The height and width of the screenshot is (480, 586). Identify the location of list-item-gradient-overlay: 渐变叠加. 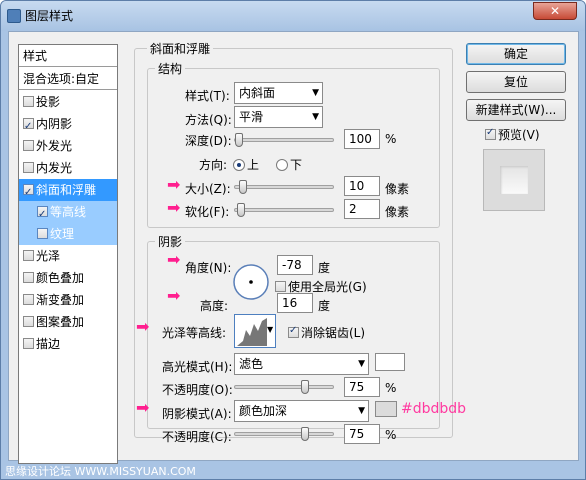
(68, 300).